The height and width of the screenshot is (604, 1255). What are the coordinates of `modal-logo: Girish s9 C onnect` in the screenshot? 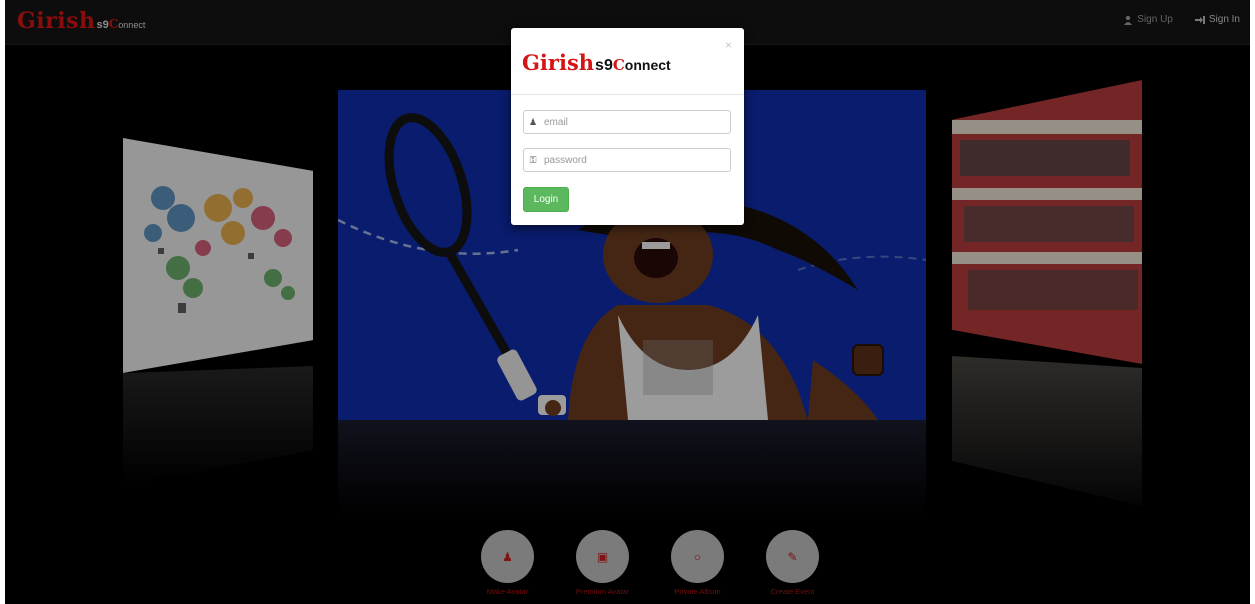 It's located at (596, 62).